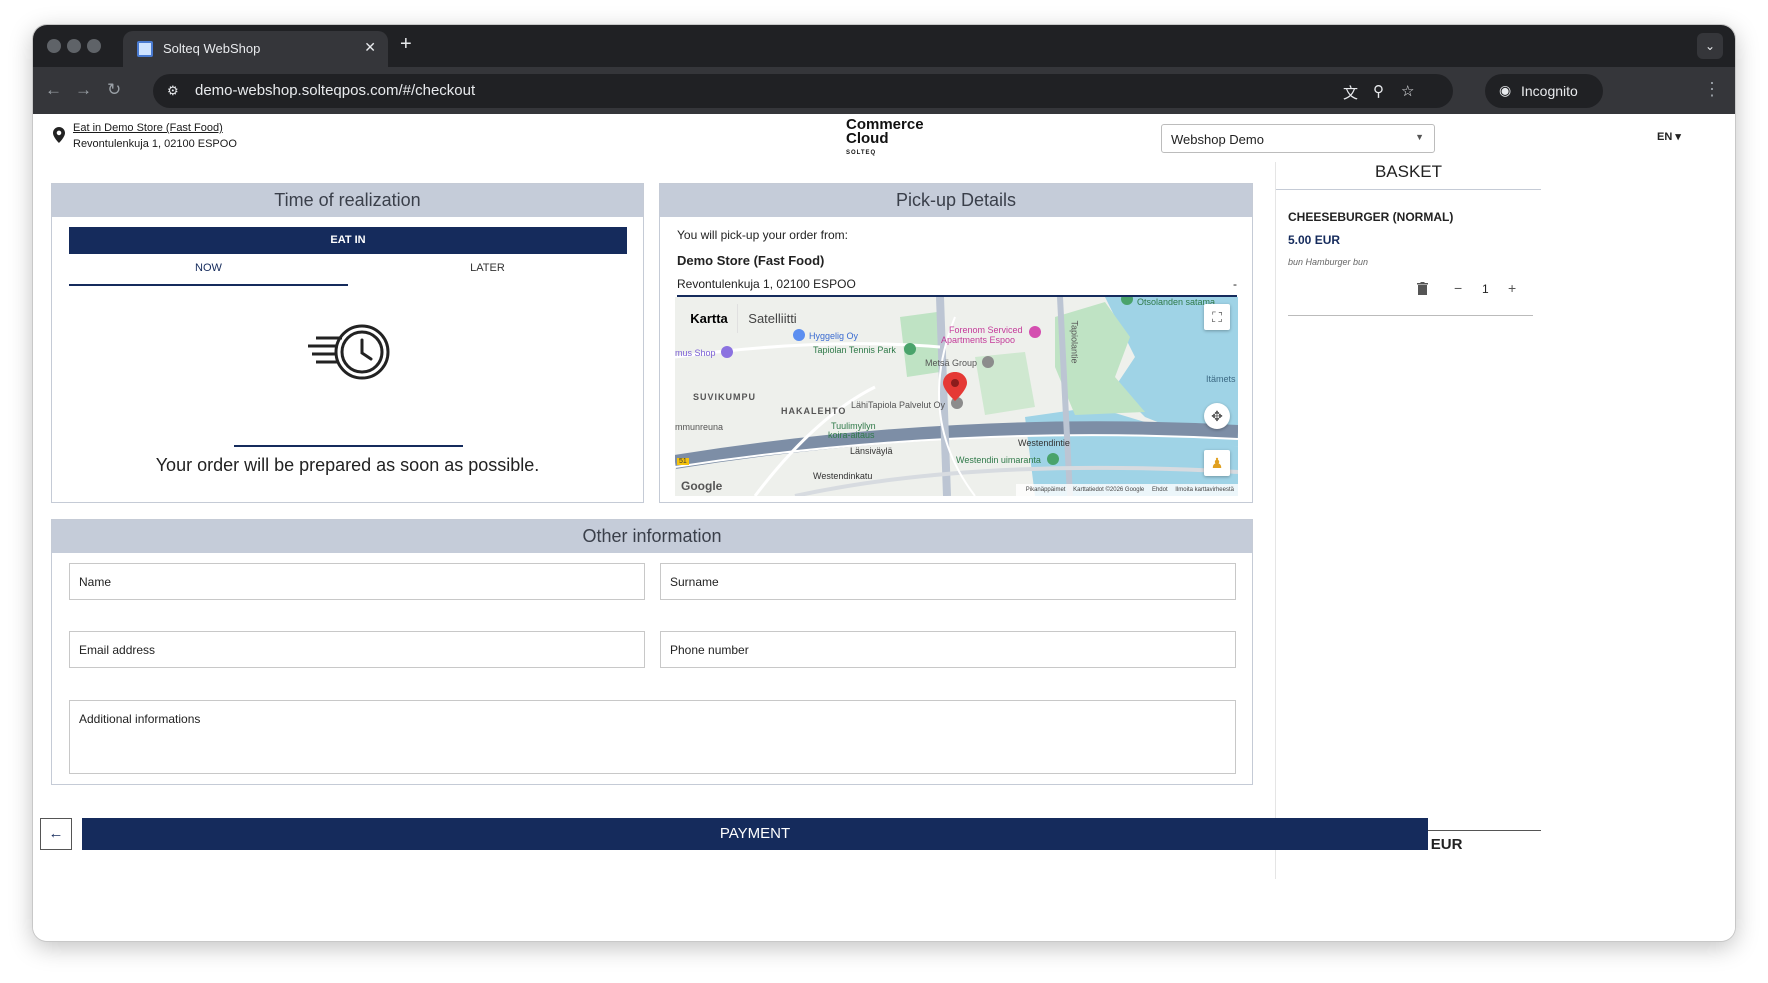 Image resolution: width=1768 pixels, height=983 pixels. I want to click on url-text: demo-webshop.solteqpos.com/#/checkout, so click(335, 90).